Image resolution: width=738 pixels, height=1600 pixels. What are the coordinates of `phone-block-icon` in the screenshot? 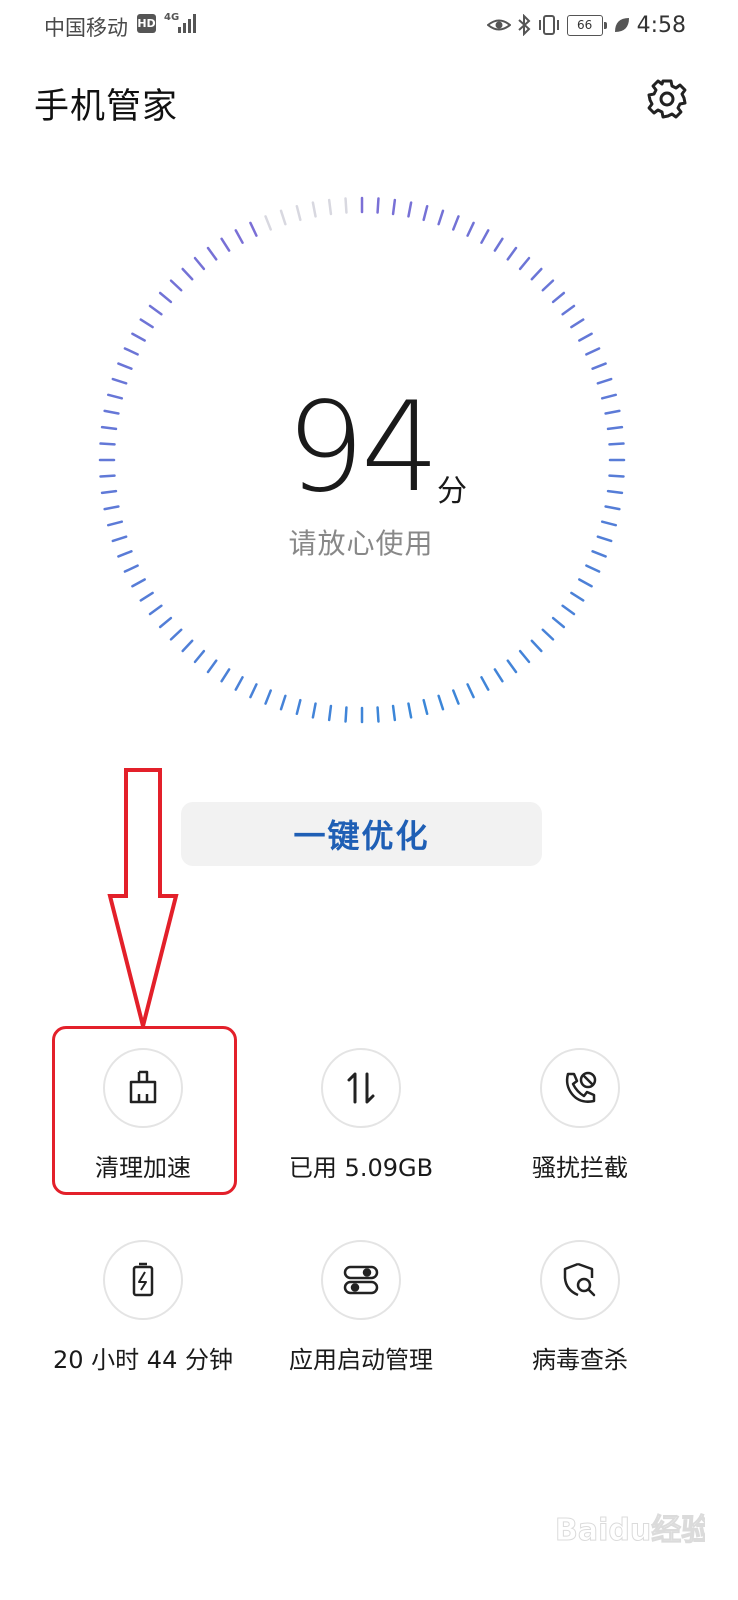 It's located at (581, 1087).